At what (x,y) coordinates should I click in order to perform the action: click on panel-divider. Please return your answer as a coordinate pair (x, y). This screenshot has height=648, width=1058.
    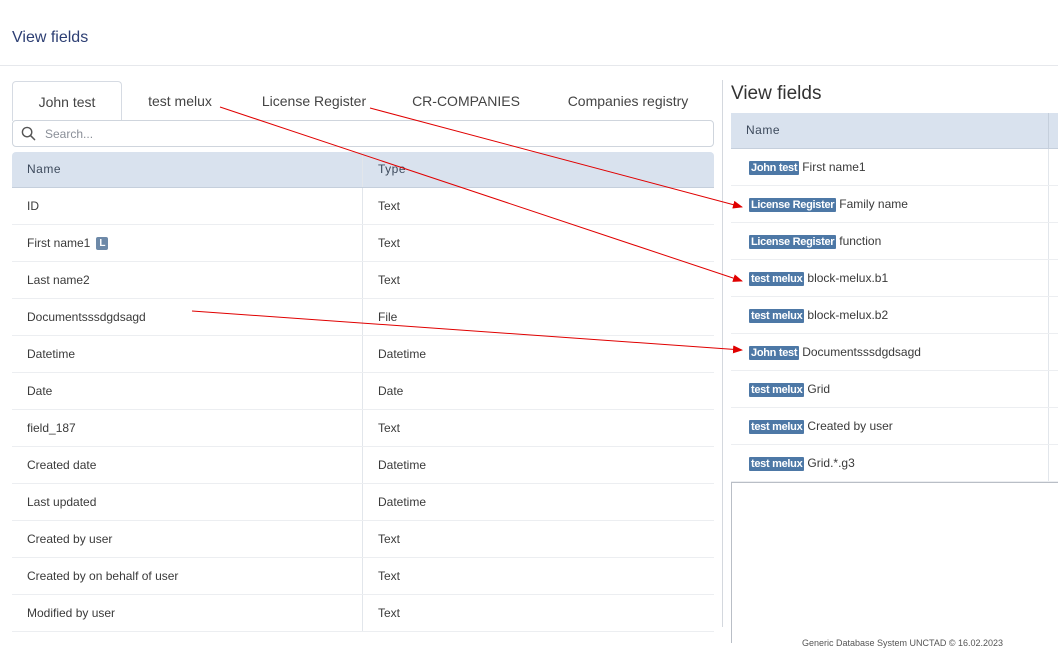
    Looking at the image, I should click on (722, 353).